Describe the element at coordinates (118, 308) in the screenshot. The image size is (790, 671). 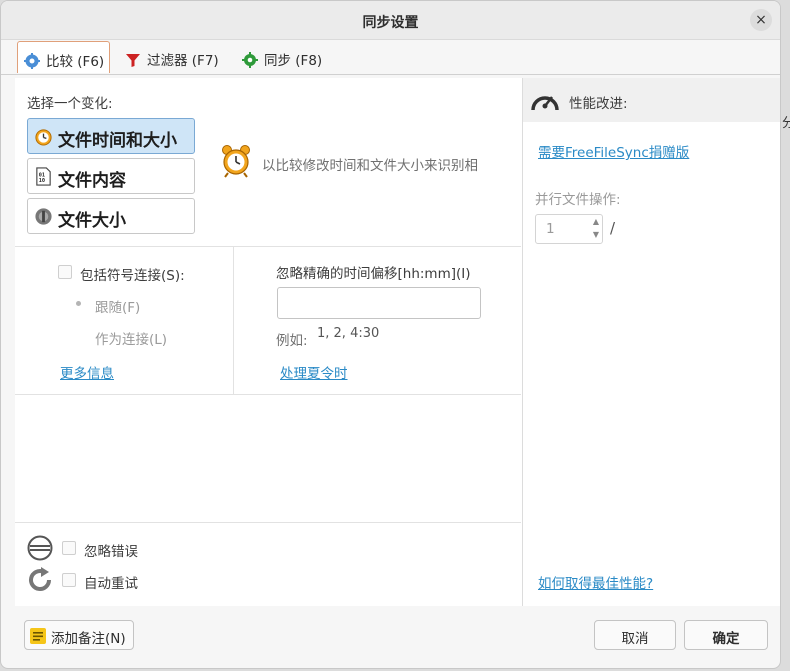
I see `follow-label: 跟随(F)` at that location.